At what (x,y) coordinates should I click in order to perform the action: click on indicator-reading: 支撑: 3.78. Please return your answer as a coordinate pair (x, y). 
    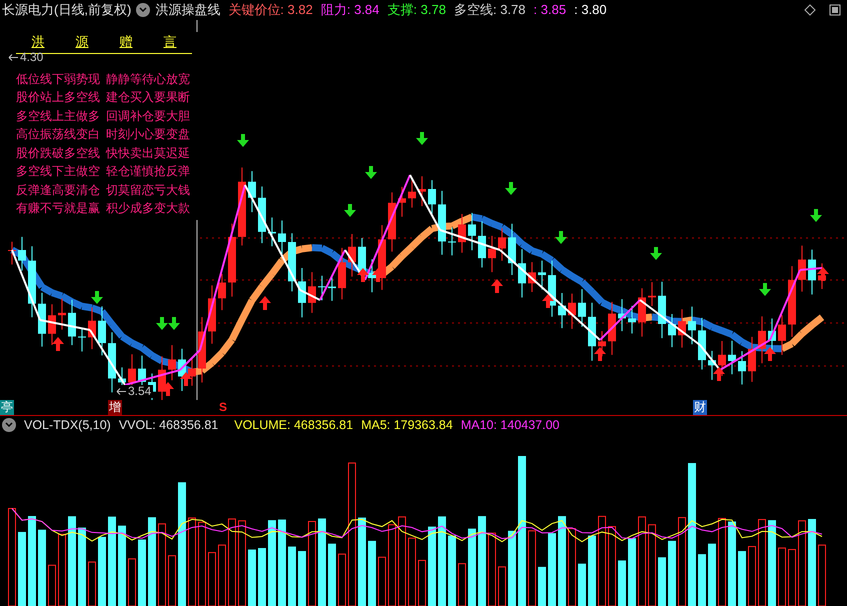
    Looking at the image, I should click on (416, 10).